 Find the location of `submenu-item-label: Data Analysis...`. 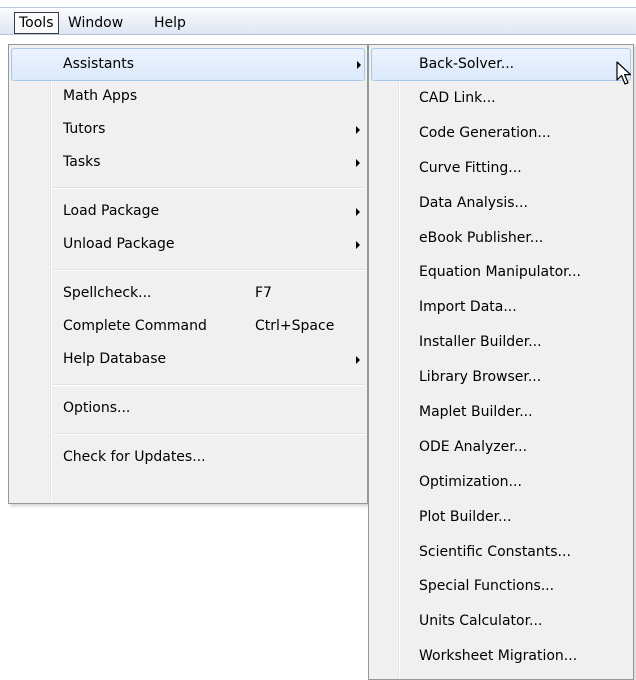

submenu-item-label: Data Analysis... is located at coordinates (473, 203).